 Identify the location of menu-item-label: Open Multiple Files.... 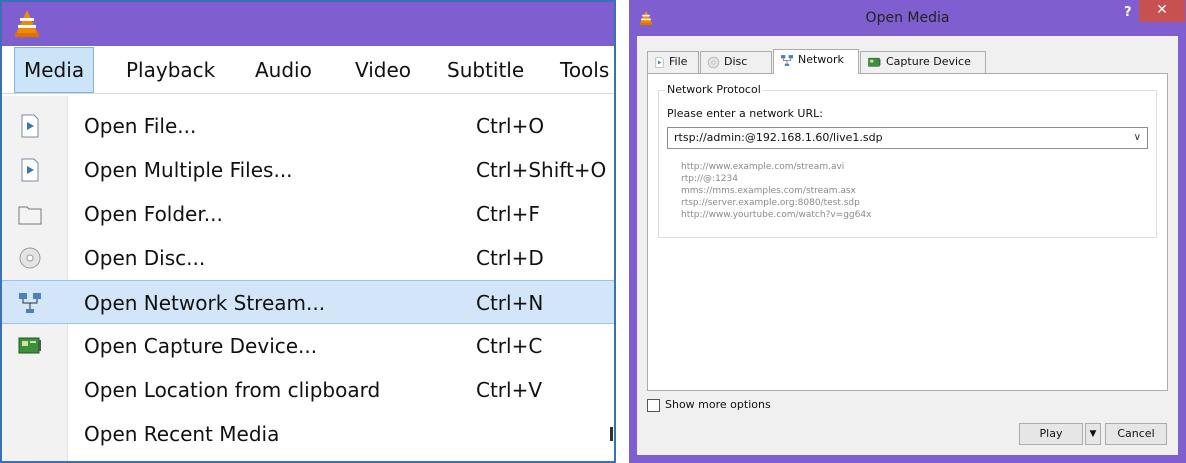
(188, 170).